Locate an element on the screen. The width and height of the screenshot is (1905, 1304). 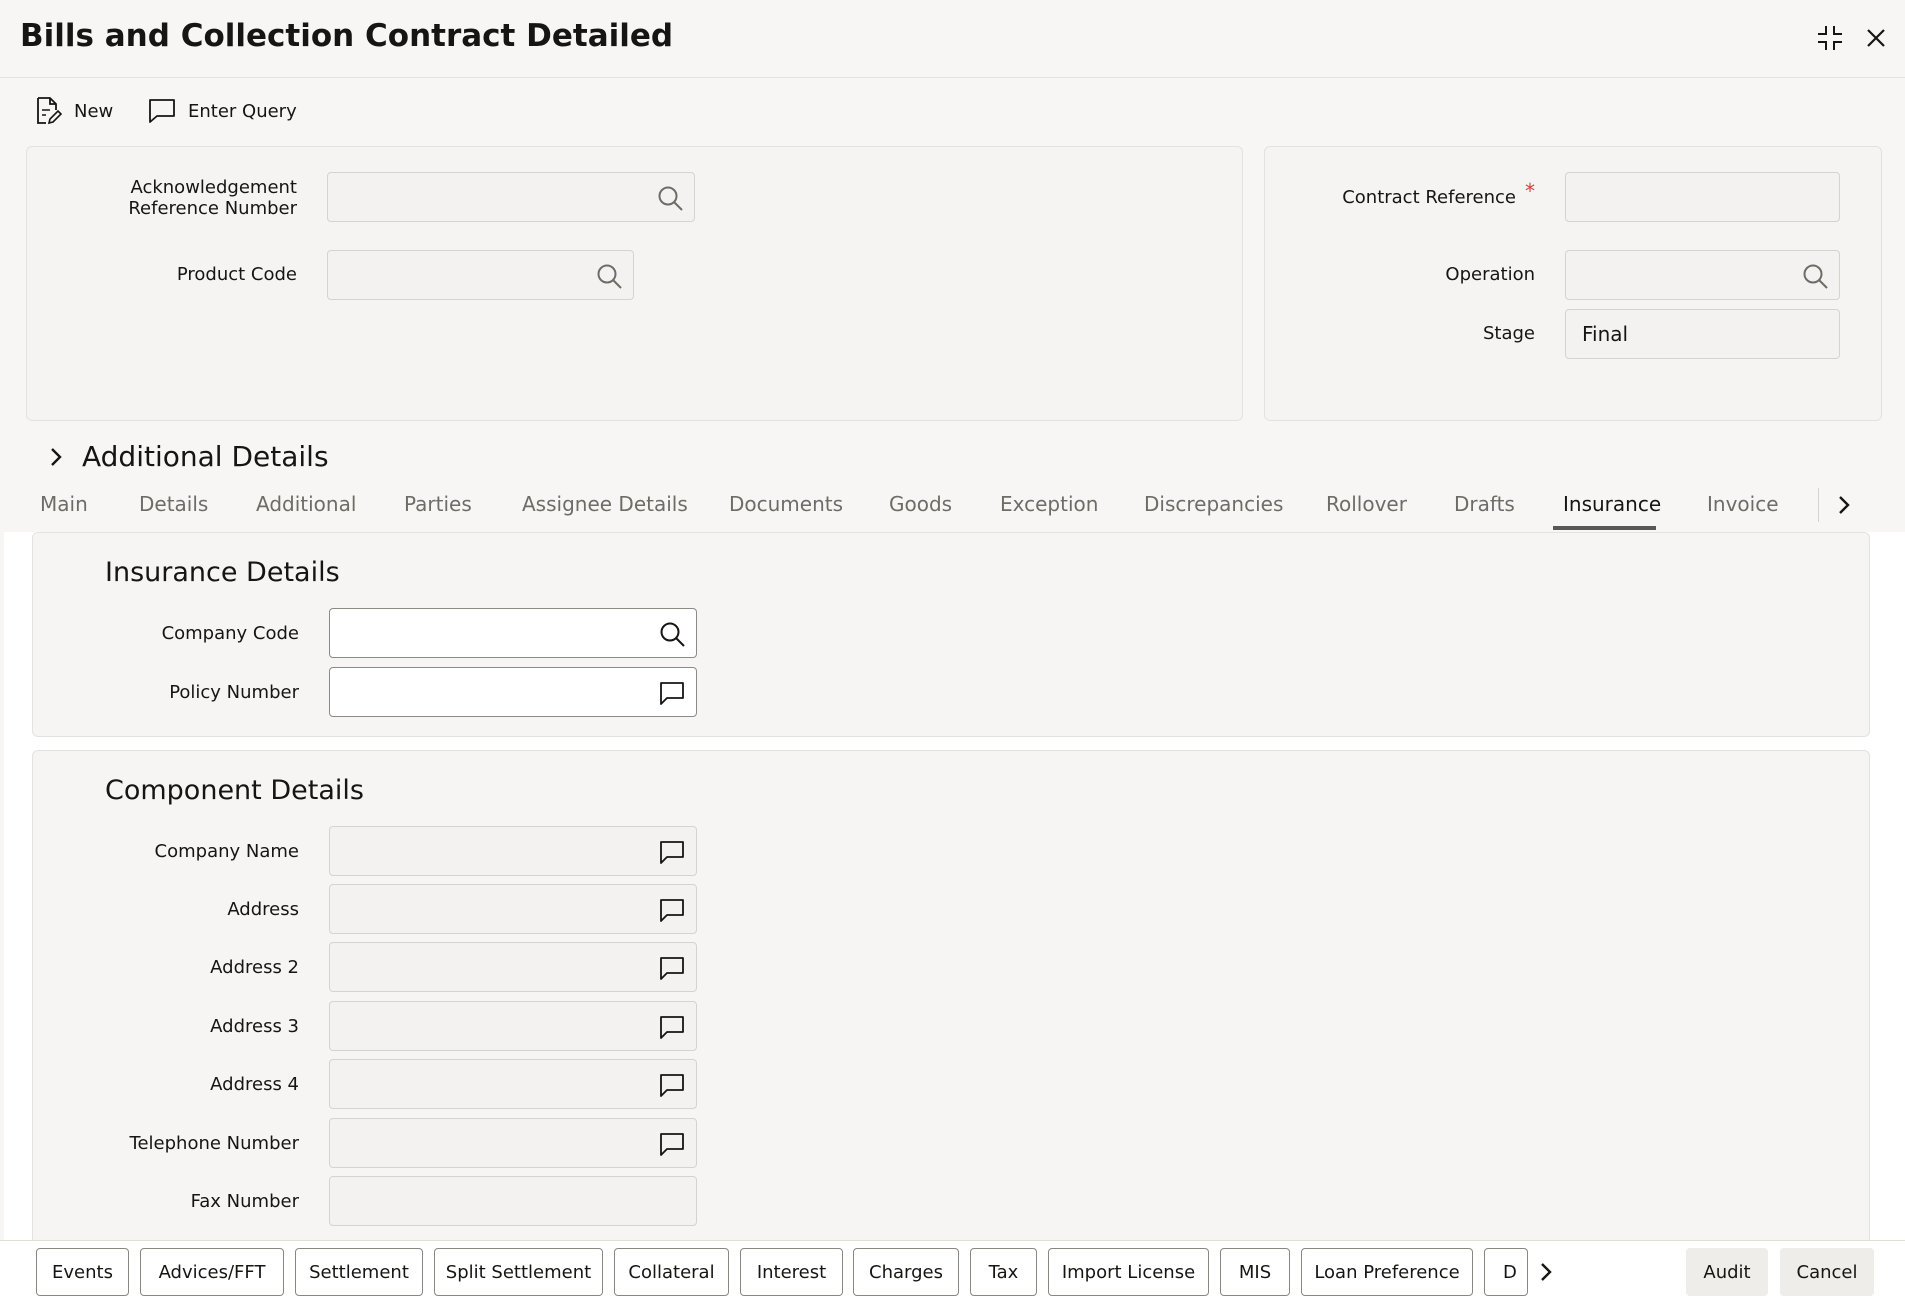
policy-number-field is located at coordinates (513, 692).